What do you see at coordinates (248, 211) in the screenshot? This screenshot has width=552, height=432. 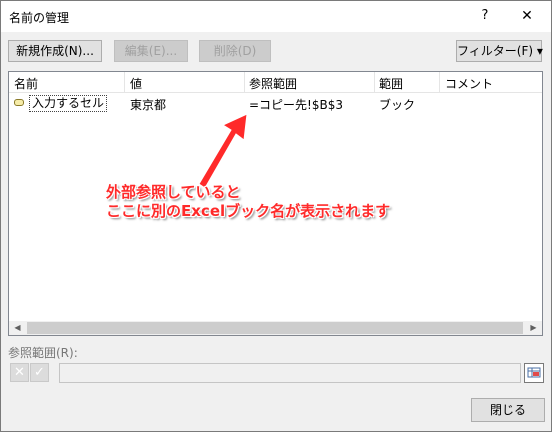 I see `annotation-line-2: ここに別のExcelブック名が表示されます` at bounding box center [248, 211].